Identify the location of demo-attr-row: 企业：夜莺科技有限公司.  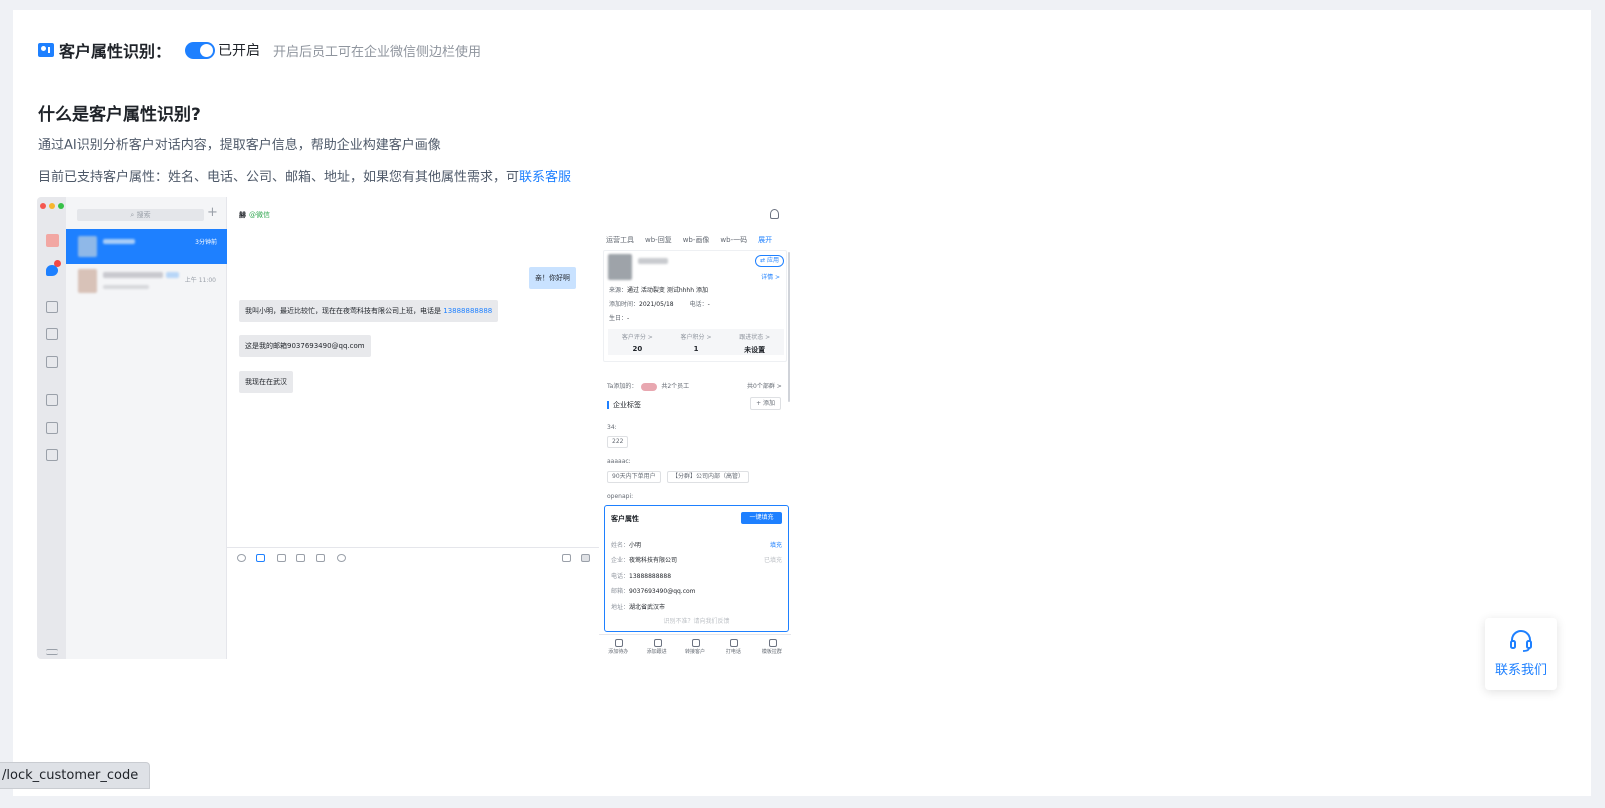
(644, 559).